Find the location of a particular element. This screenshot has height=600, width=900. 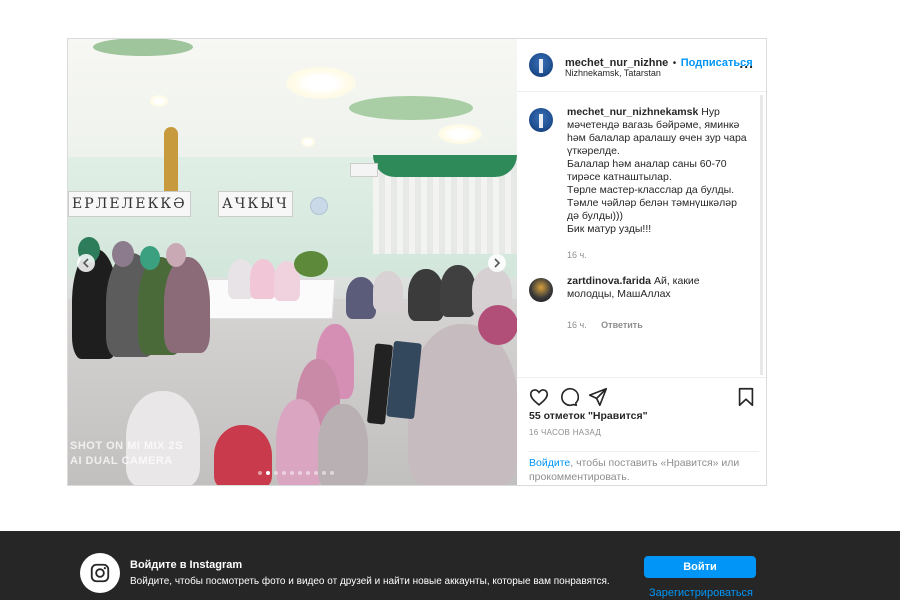

login-button: Войти is located at coordinates (700, 567).